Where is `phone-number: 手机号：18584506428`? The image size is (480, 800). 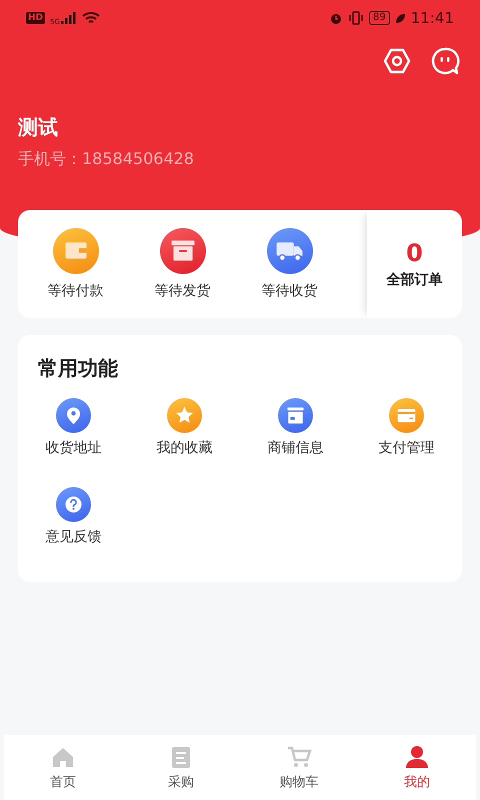 phone-number: 手机号：18584506428 is located at coordinates (106, 159).